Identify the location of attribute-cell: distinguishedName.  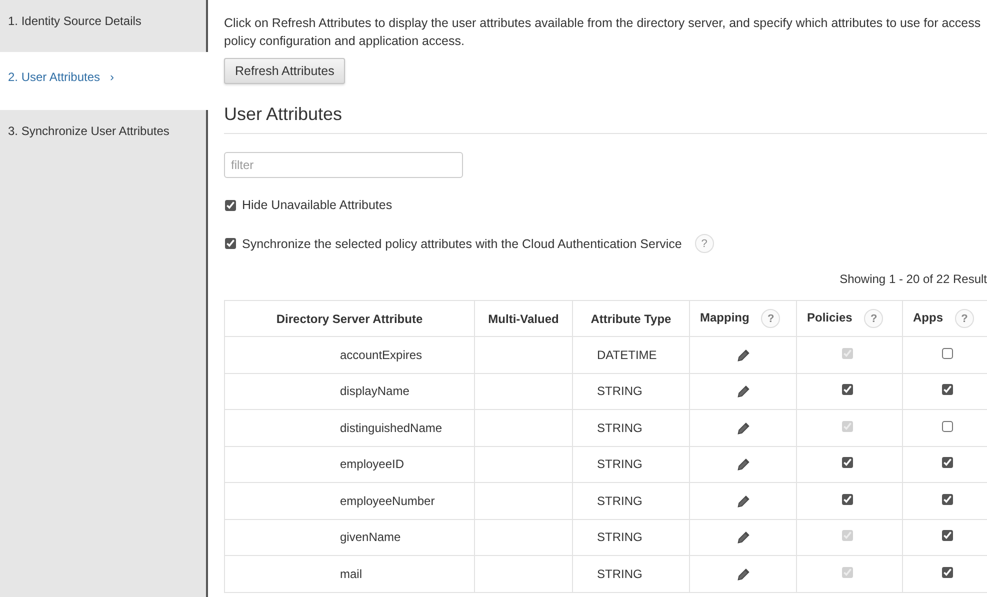
(349, 428).